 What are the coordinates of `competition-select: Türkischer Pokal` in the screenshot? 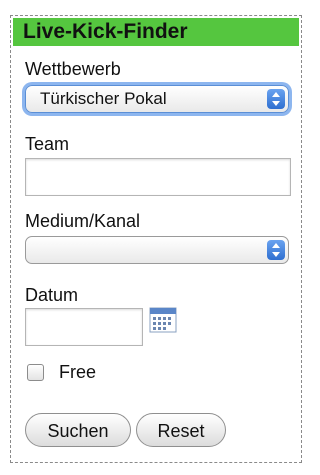 It's located at (157, 99).